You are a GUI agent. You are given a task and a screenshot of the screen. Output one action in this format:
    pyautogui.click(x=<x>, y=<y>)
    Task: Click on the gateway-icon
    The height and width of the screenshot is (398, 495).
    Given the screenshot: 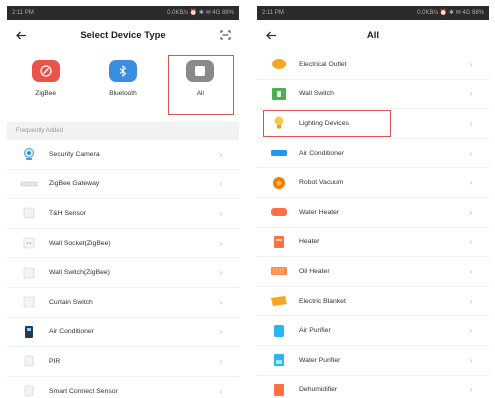 What is the action you would take?
    pyautogui.click(x=29, y=184)
    